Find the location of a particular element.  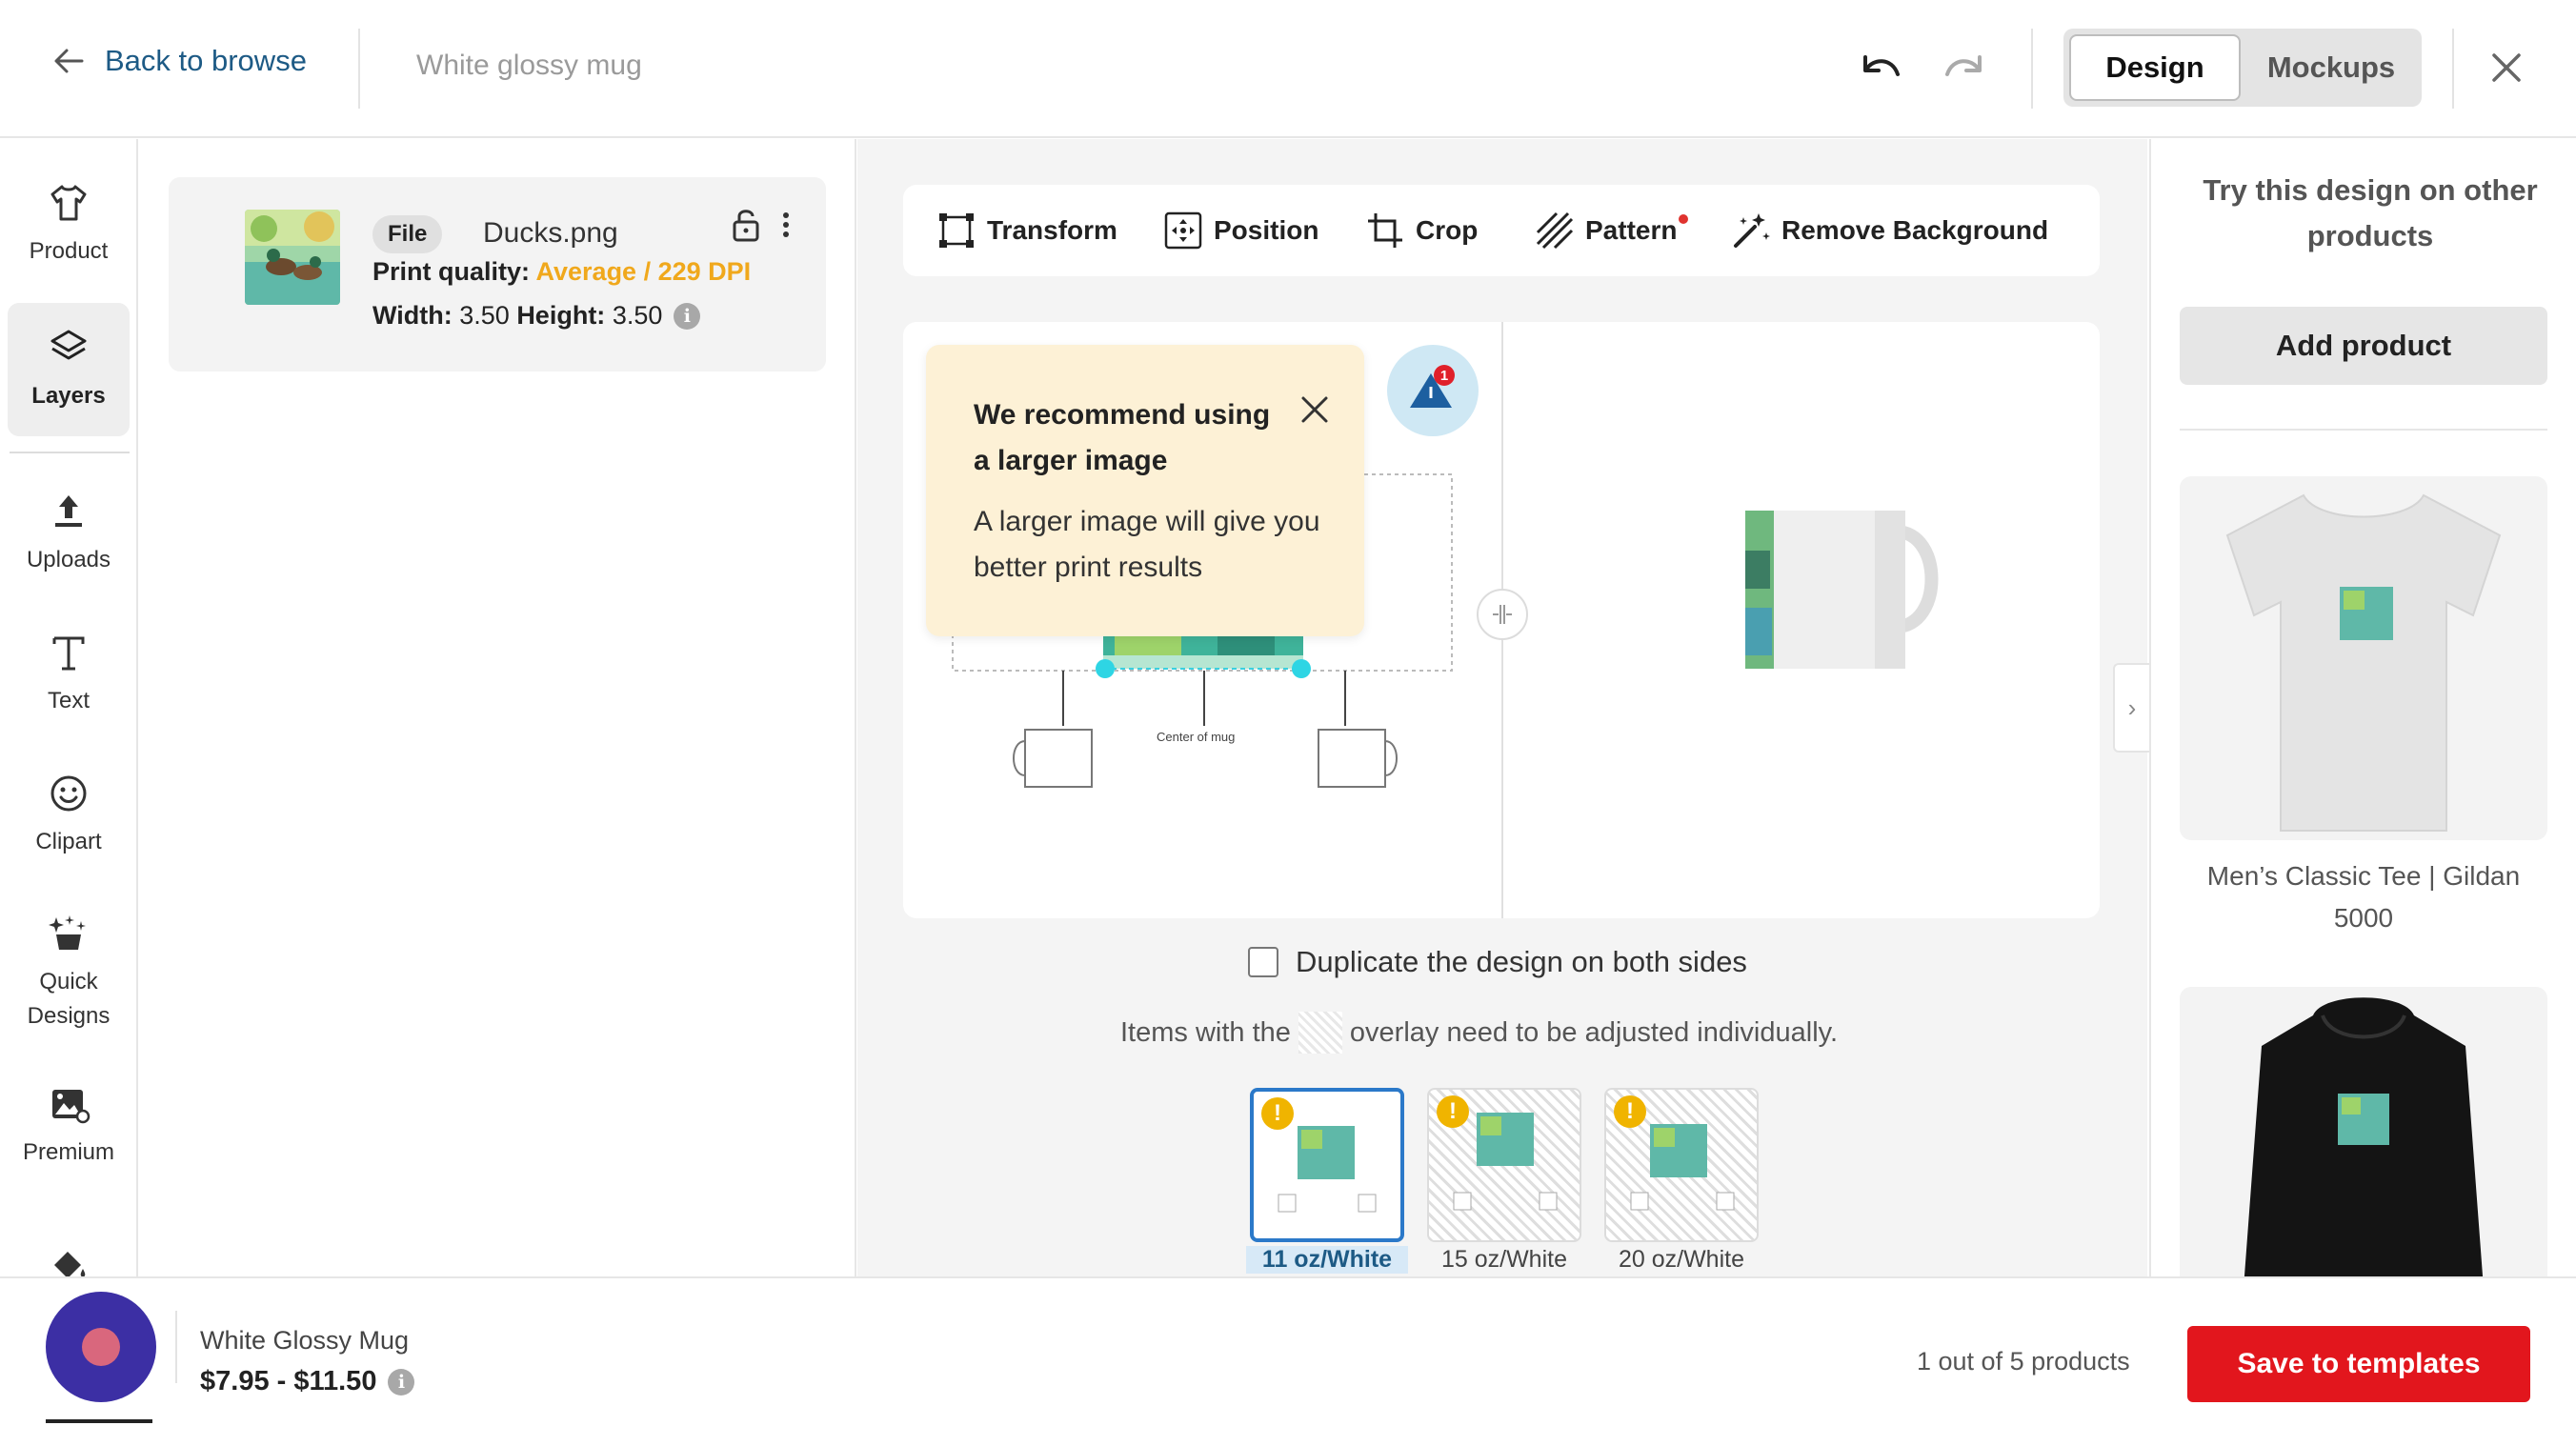

sidebar-item-label: Uploads is located at coordinates (69, 559).